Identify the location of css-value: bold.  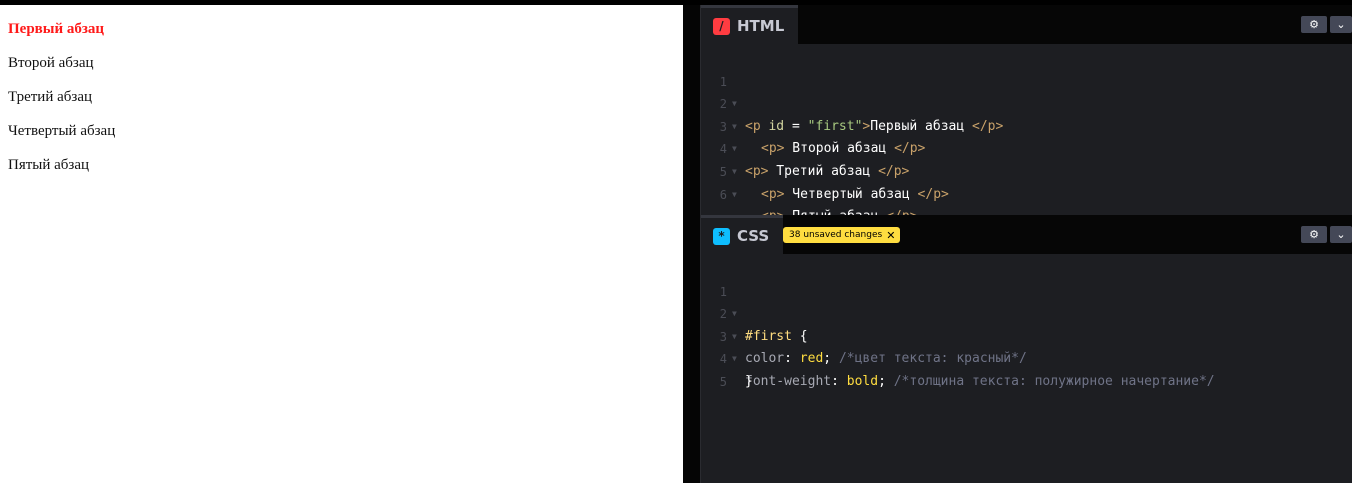
(862, 381).